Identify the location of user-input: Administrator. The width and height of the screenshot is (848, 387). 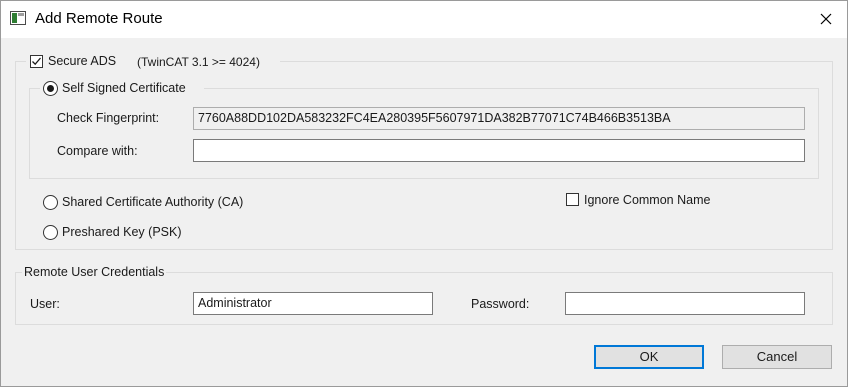
(313, 303).